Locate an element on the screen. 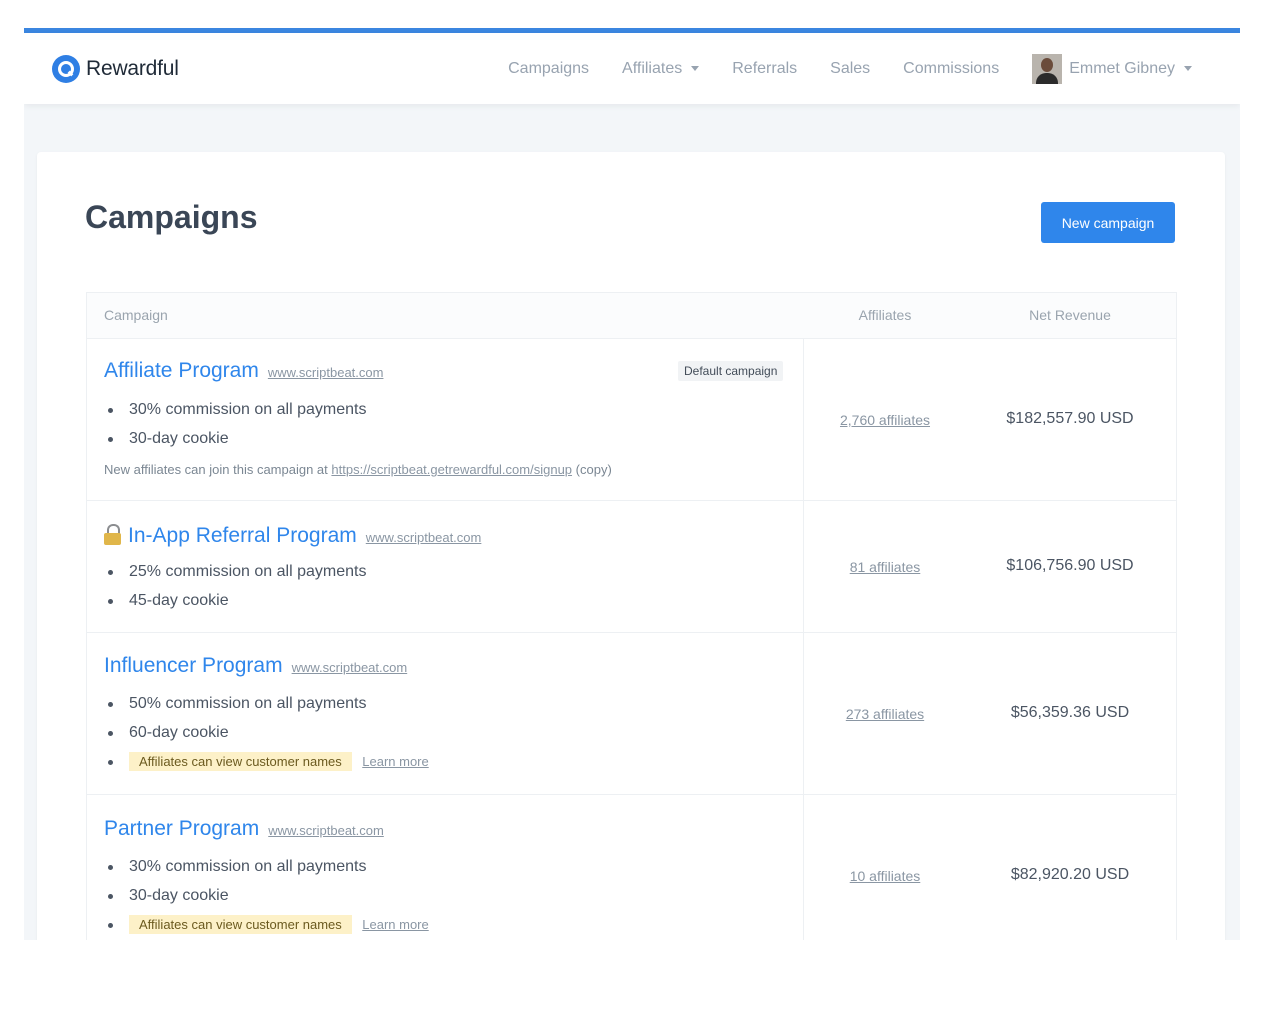 This screenshot has width=1264, height=1014. rewardful-logo-icon is located at coordinates (66, 69).